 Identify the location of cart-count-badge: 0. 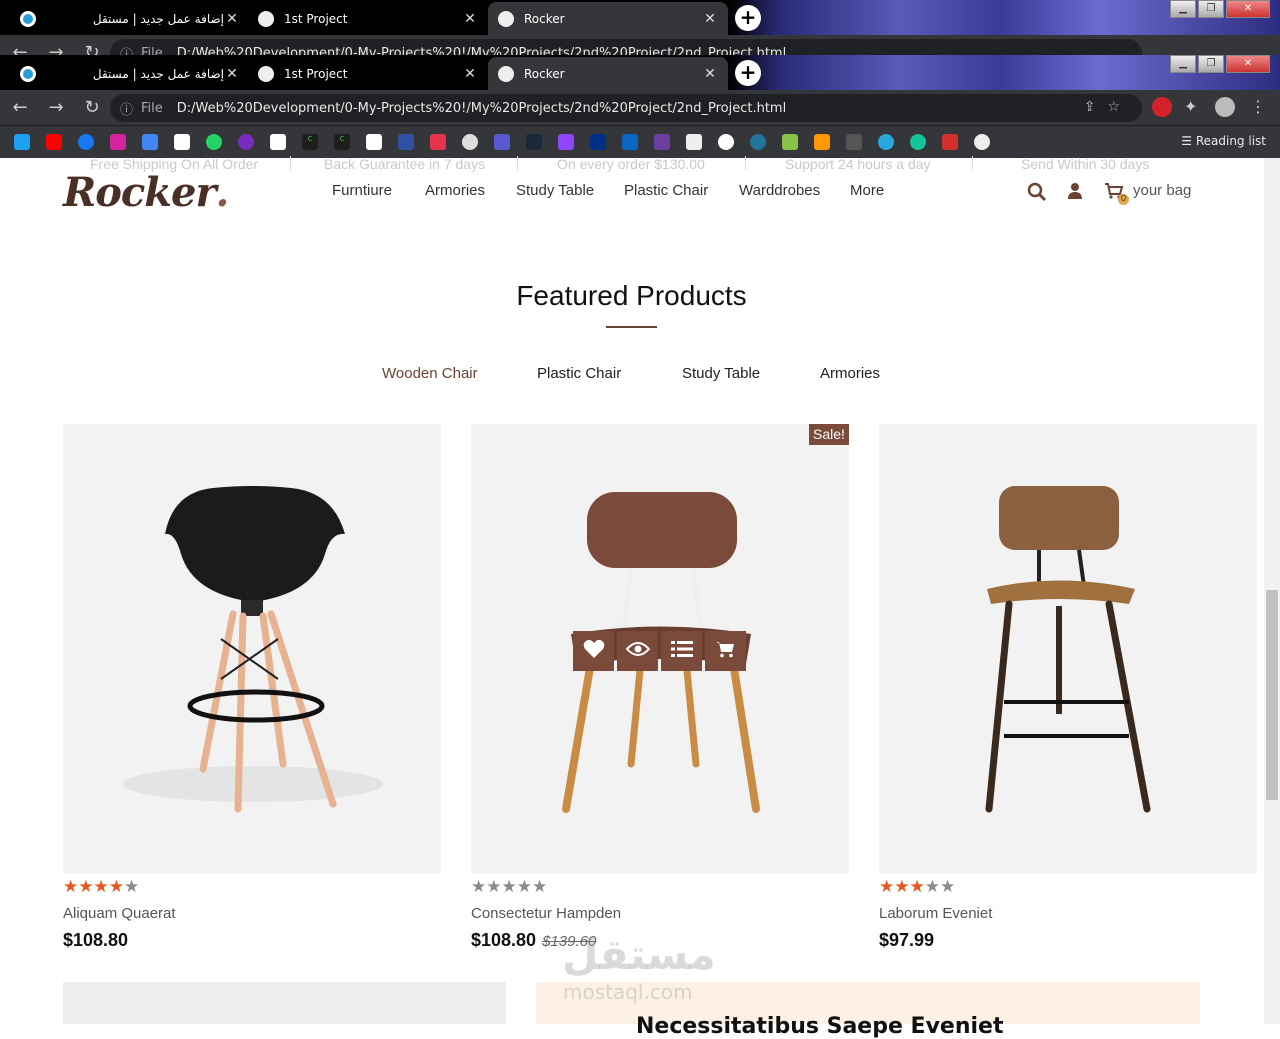
(1123, 199).